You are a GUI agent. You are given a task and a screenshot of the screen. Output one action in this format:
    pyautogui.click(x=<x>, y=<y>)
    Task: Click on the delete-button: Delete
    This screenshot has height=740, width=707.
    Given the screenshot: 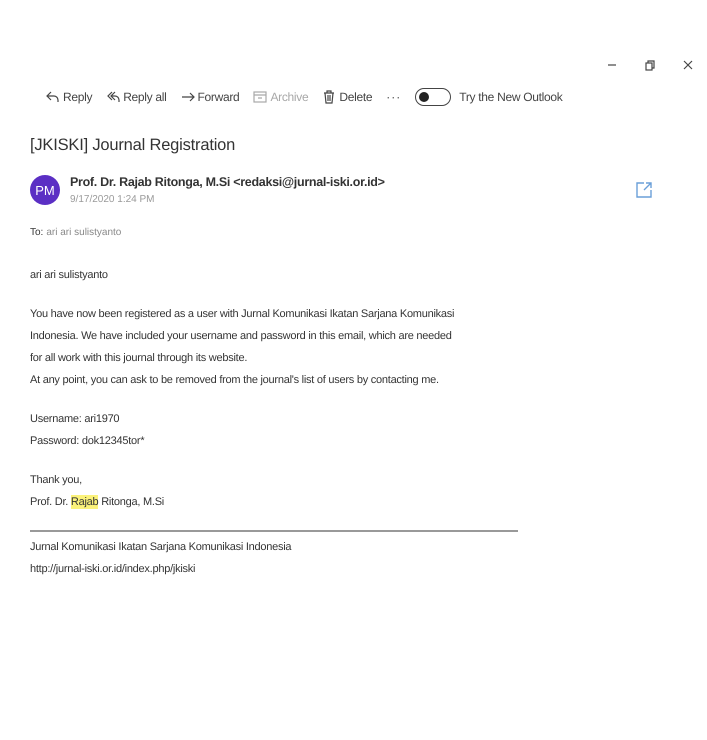 What is the action you would take?
    pyautogui.click(x=347, y=97)
    